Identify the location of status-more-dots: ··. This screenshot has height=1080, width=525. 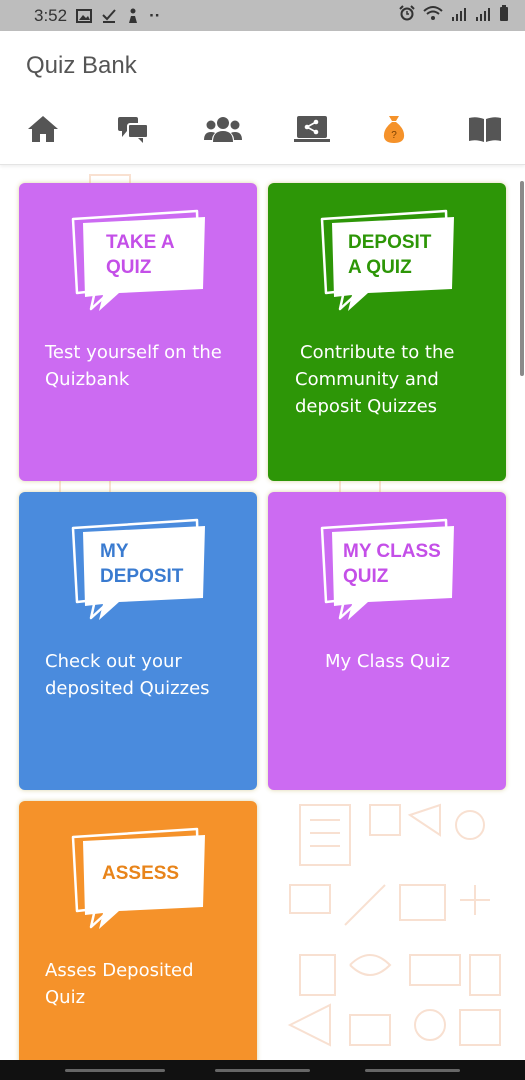
(155, 15).